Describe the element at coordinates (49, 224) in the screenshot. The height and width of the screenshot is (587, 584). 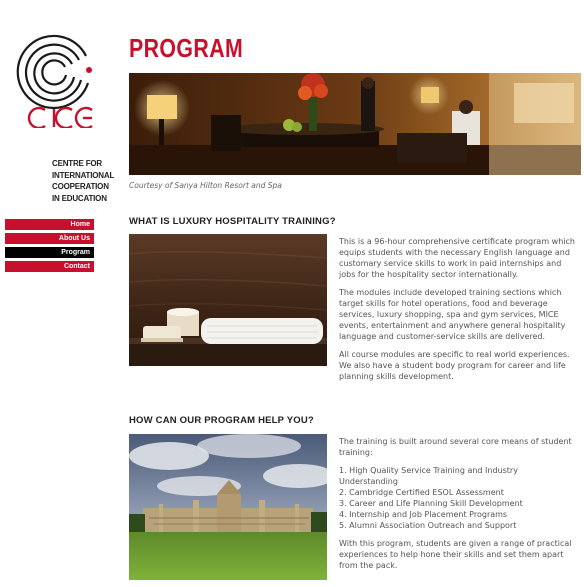
I see `nav-item-home: Home` at that location.